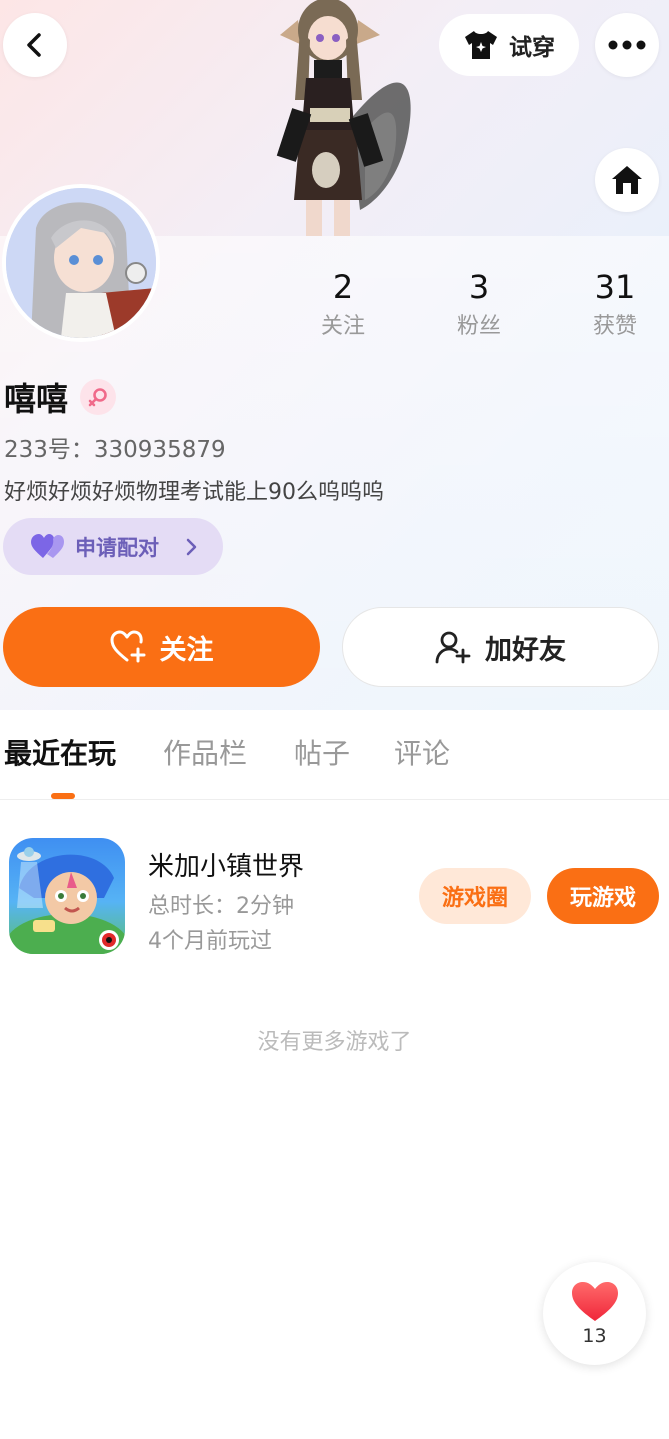 This screenshot has height=1439, width=669. I want to click on heart-icon, so click(594, 1301).